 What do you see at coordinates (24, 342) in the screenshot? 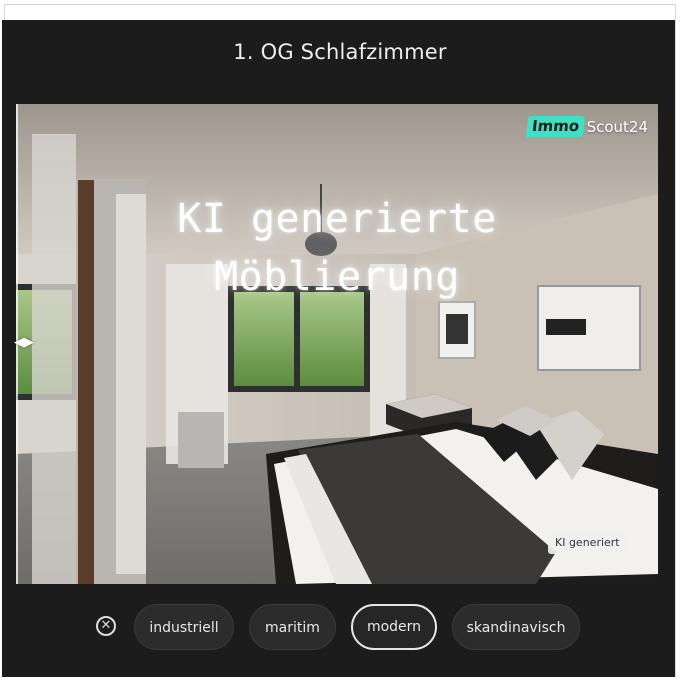
I see `compare-slider-arrows-icon: ◀▶` at bounding box center [24, 342].